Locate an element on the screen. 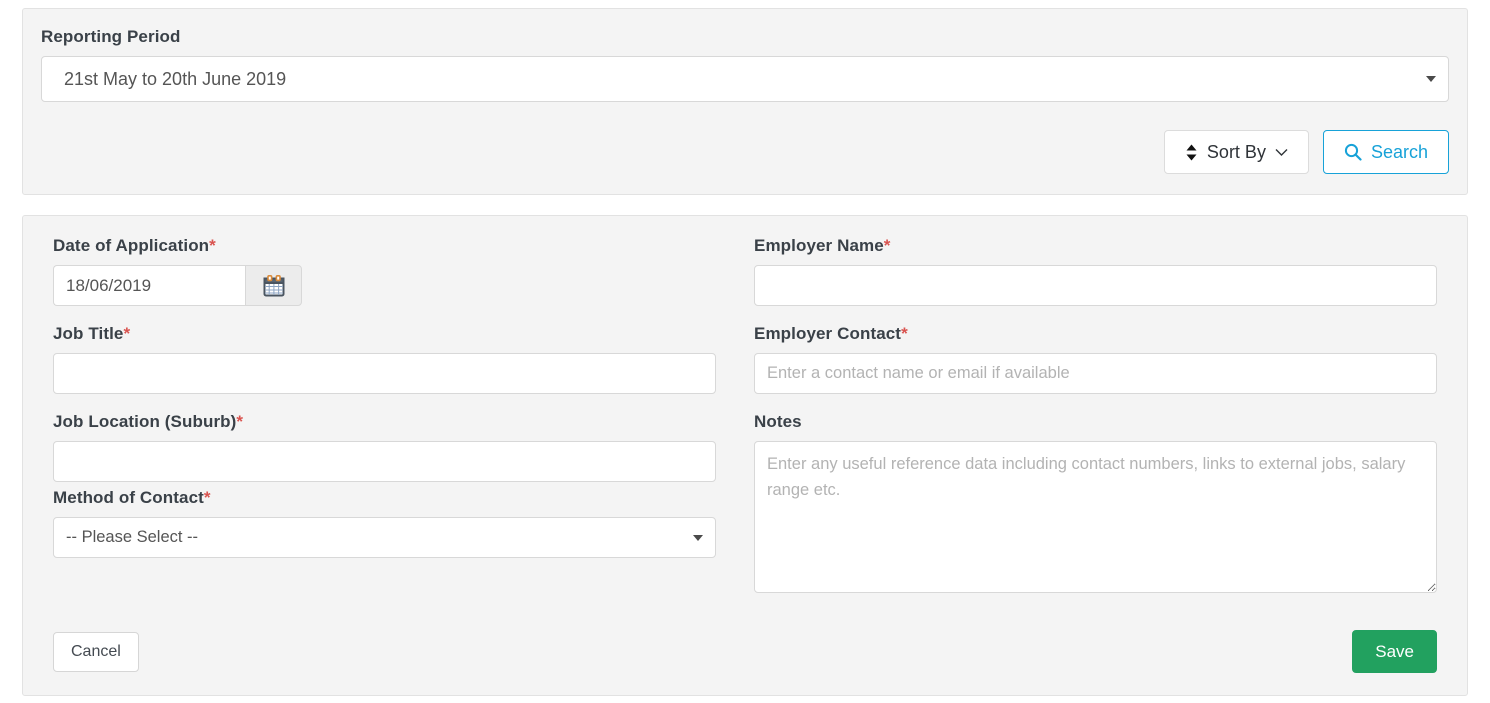 This screenshot has width=1490, height=703. employer-contact-label: Employer Contact* is located at coordinates (1095, 334).